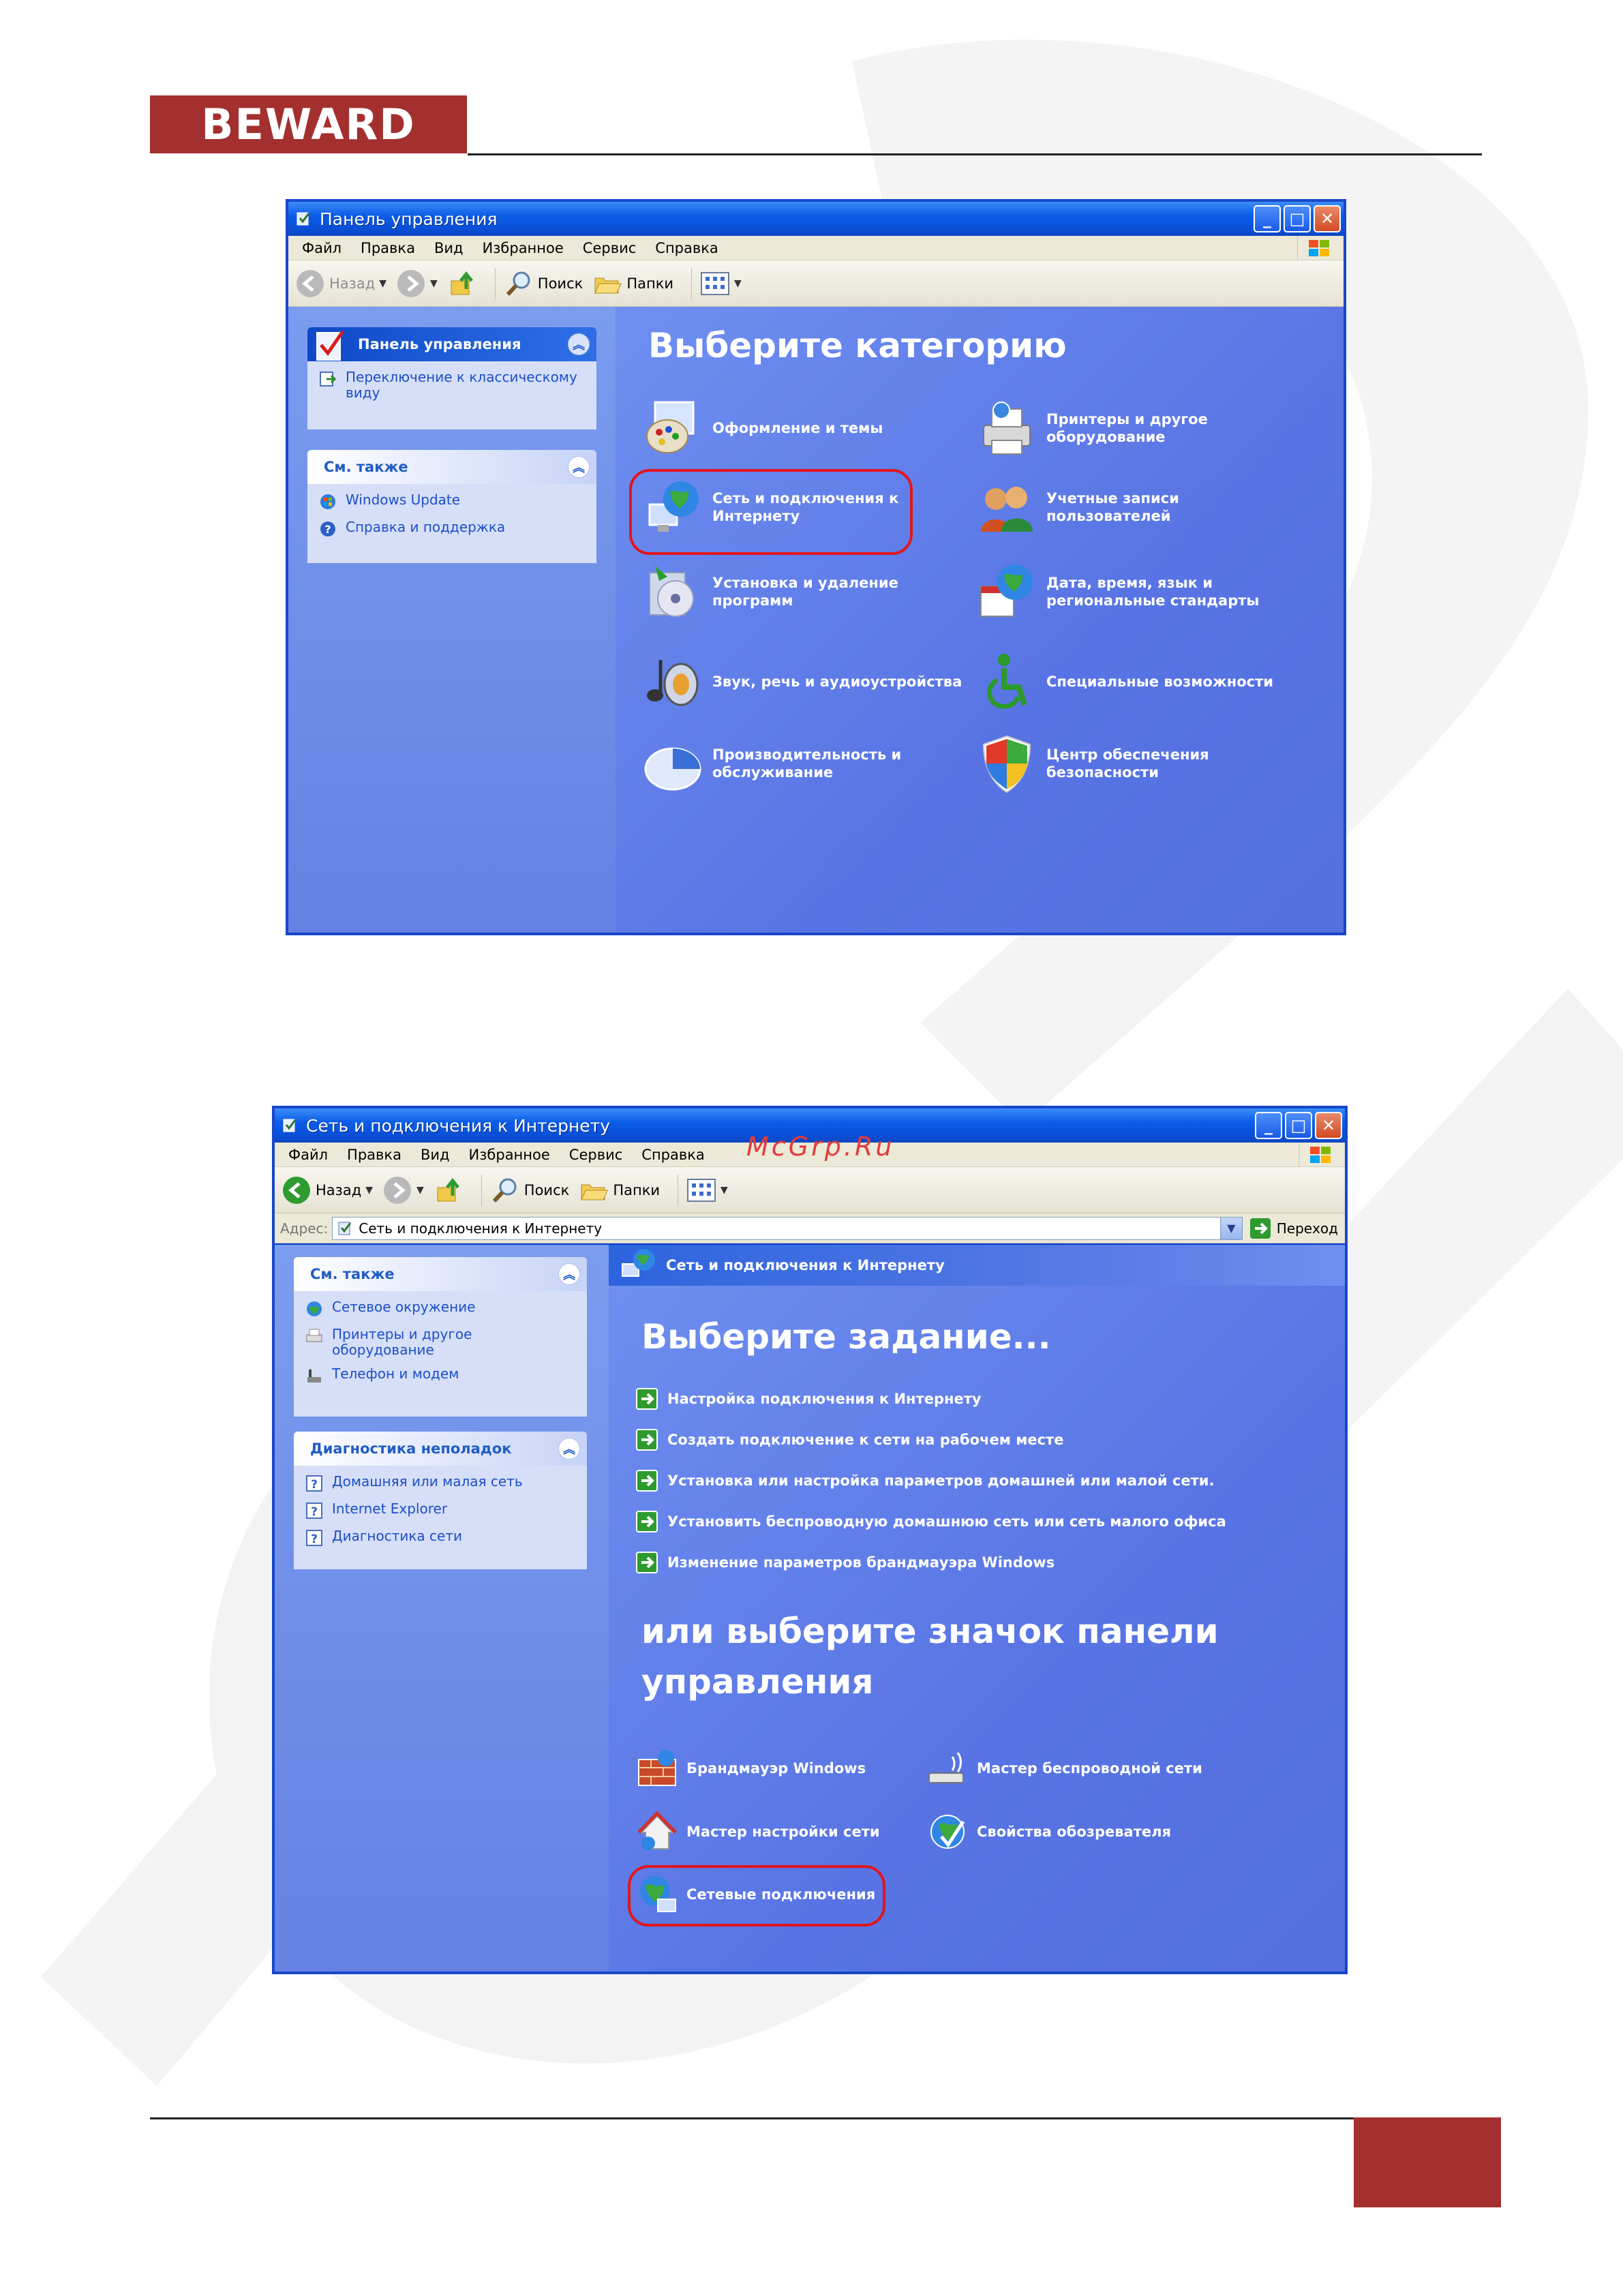 The height and width of the screenshot is (2296, 1623). I want to click on network-places-icon, so click(314, 1308).